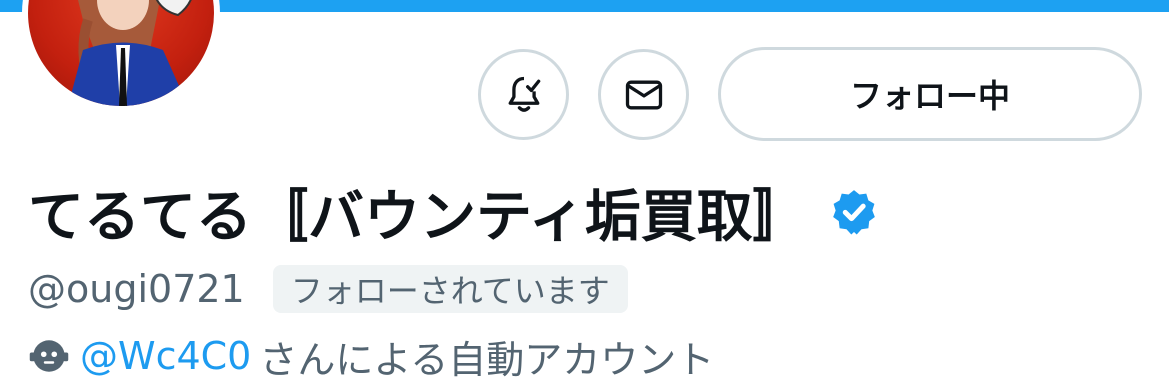 The height and width of the screenshot is (389, 1169). What do you see at coordinates (130, 53) in the screenshot?
I see `avatar-illustration` at bounding box center [130, 53].